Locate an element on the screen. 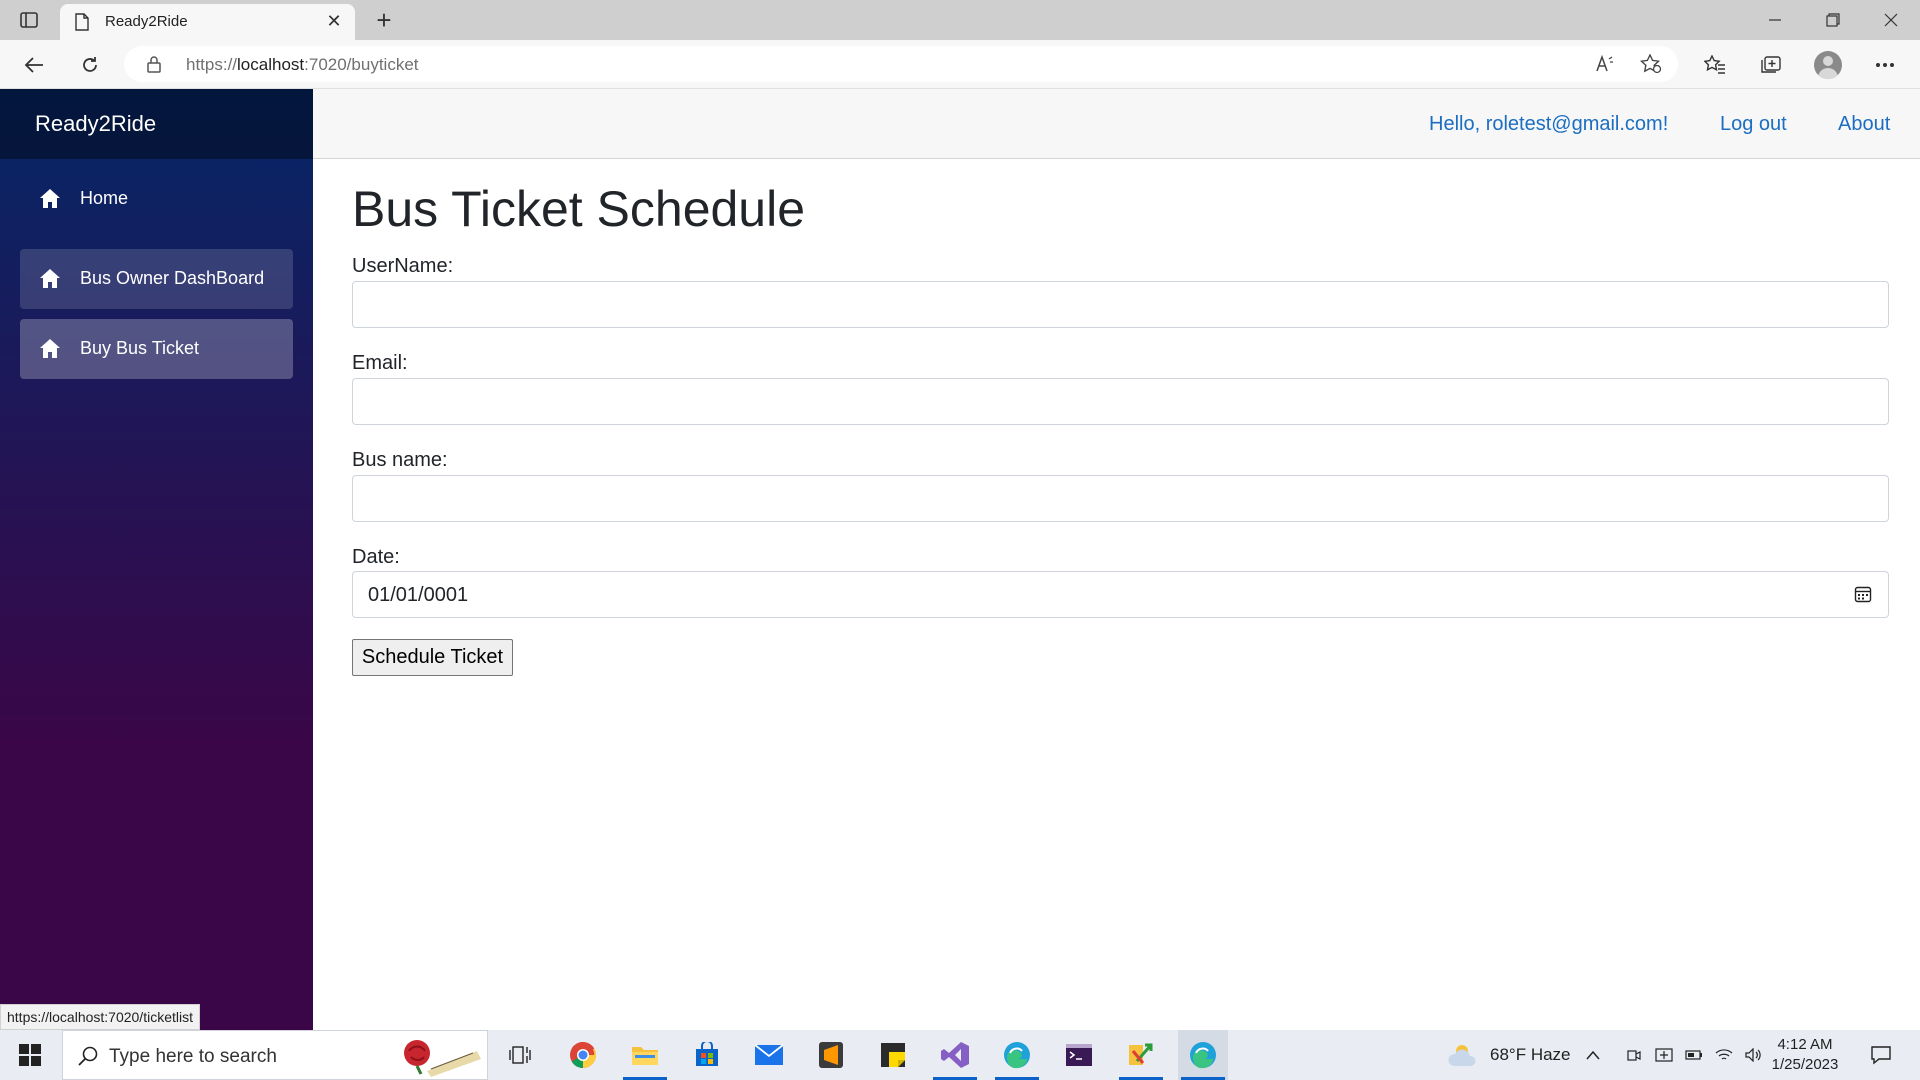 The height and width of the screenshot is (1080, 1920). bus-name-field is located at coordinates (1120, 498).